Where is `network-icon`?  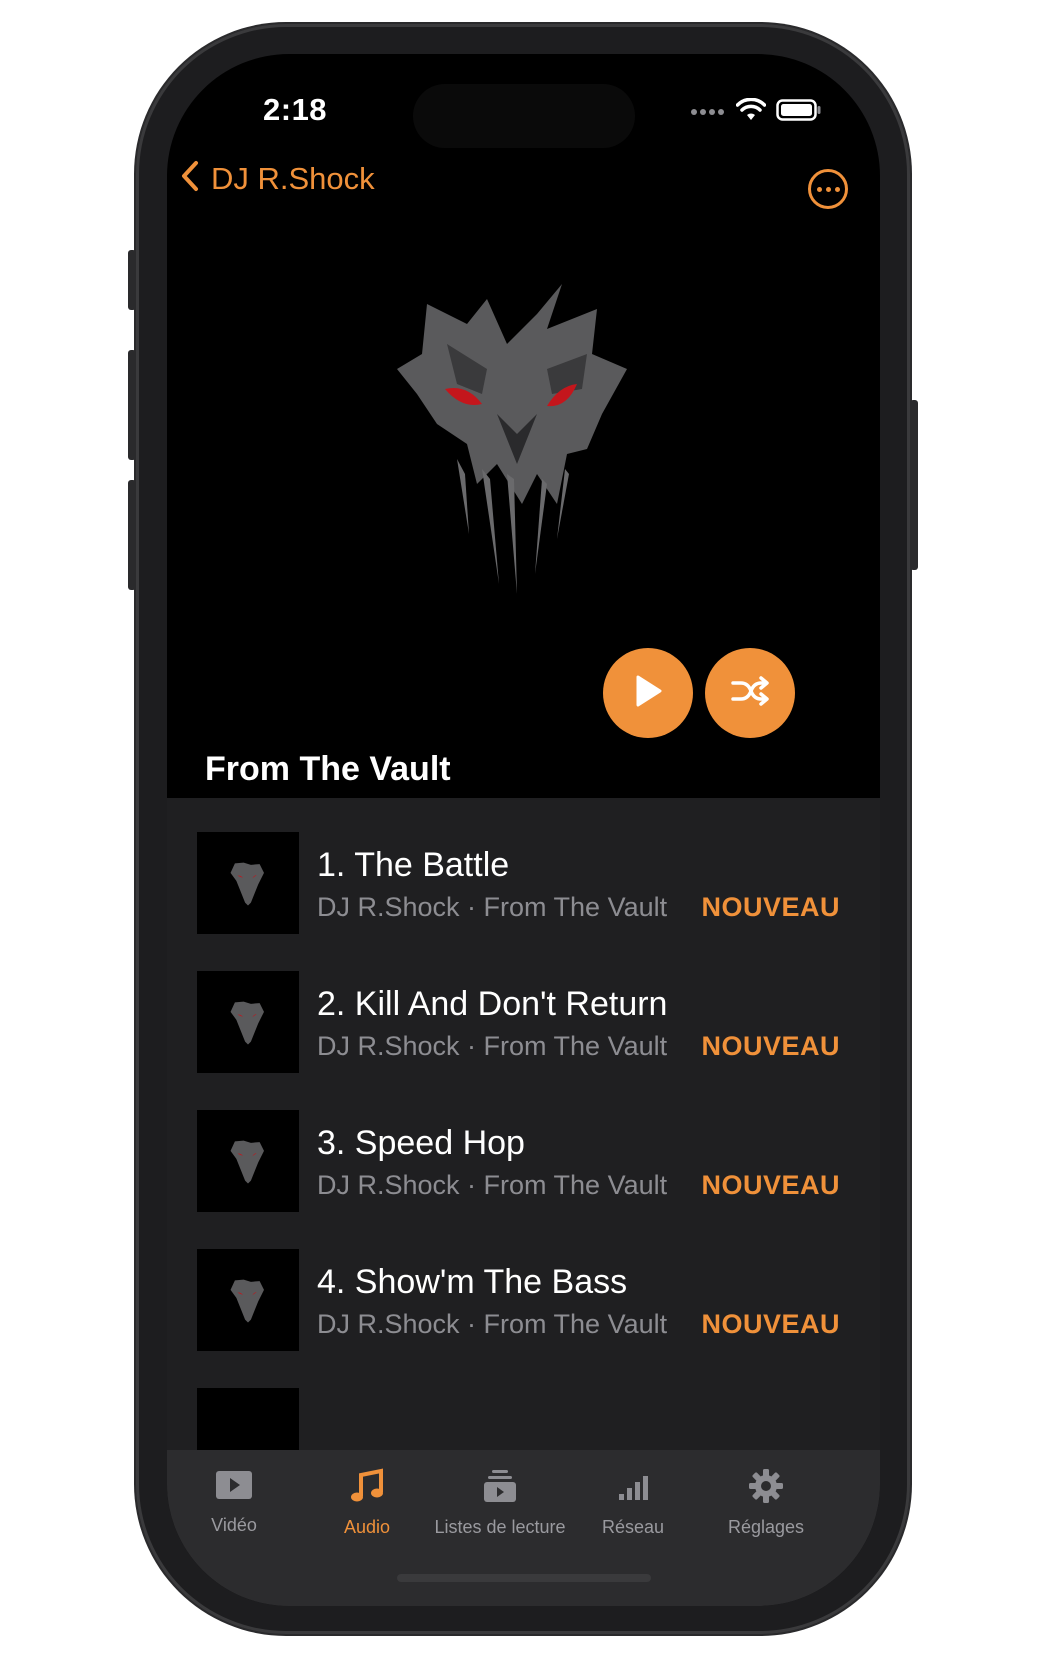 network-icon is located at coordinates (633, 1488).